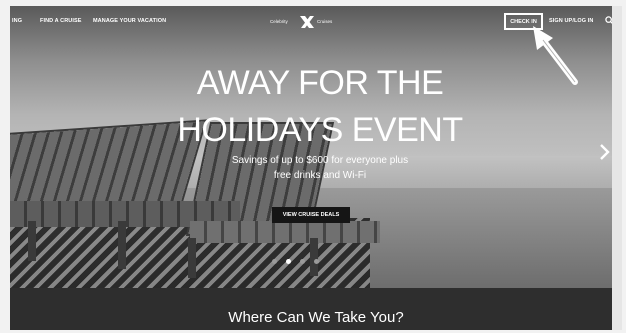 Image resolution: width=626 pixels, height=333 pixels. I want to click on logo-text-left: Celebrity, so click(279, 21).